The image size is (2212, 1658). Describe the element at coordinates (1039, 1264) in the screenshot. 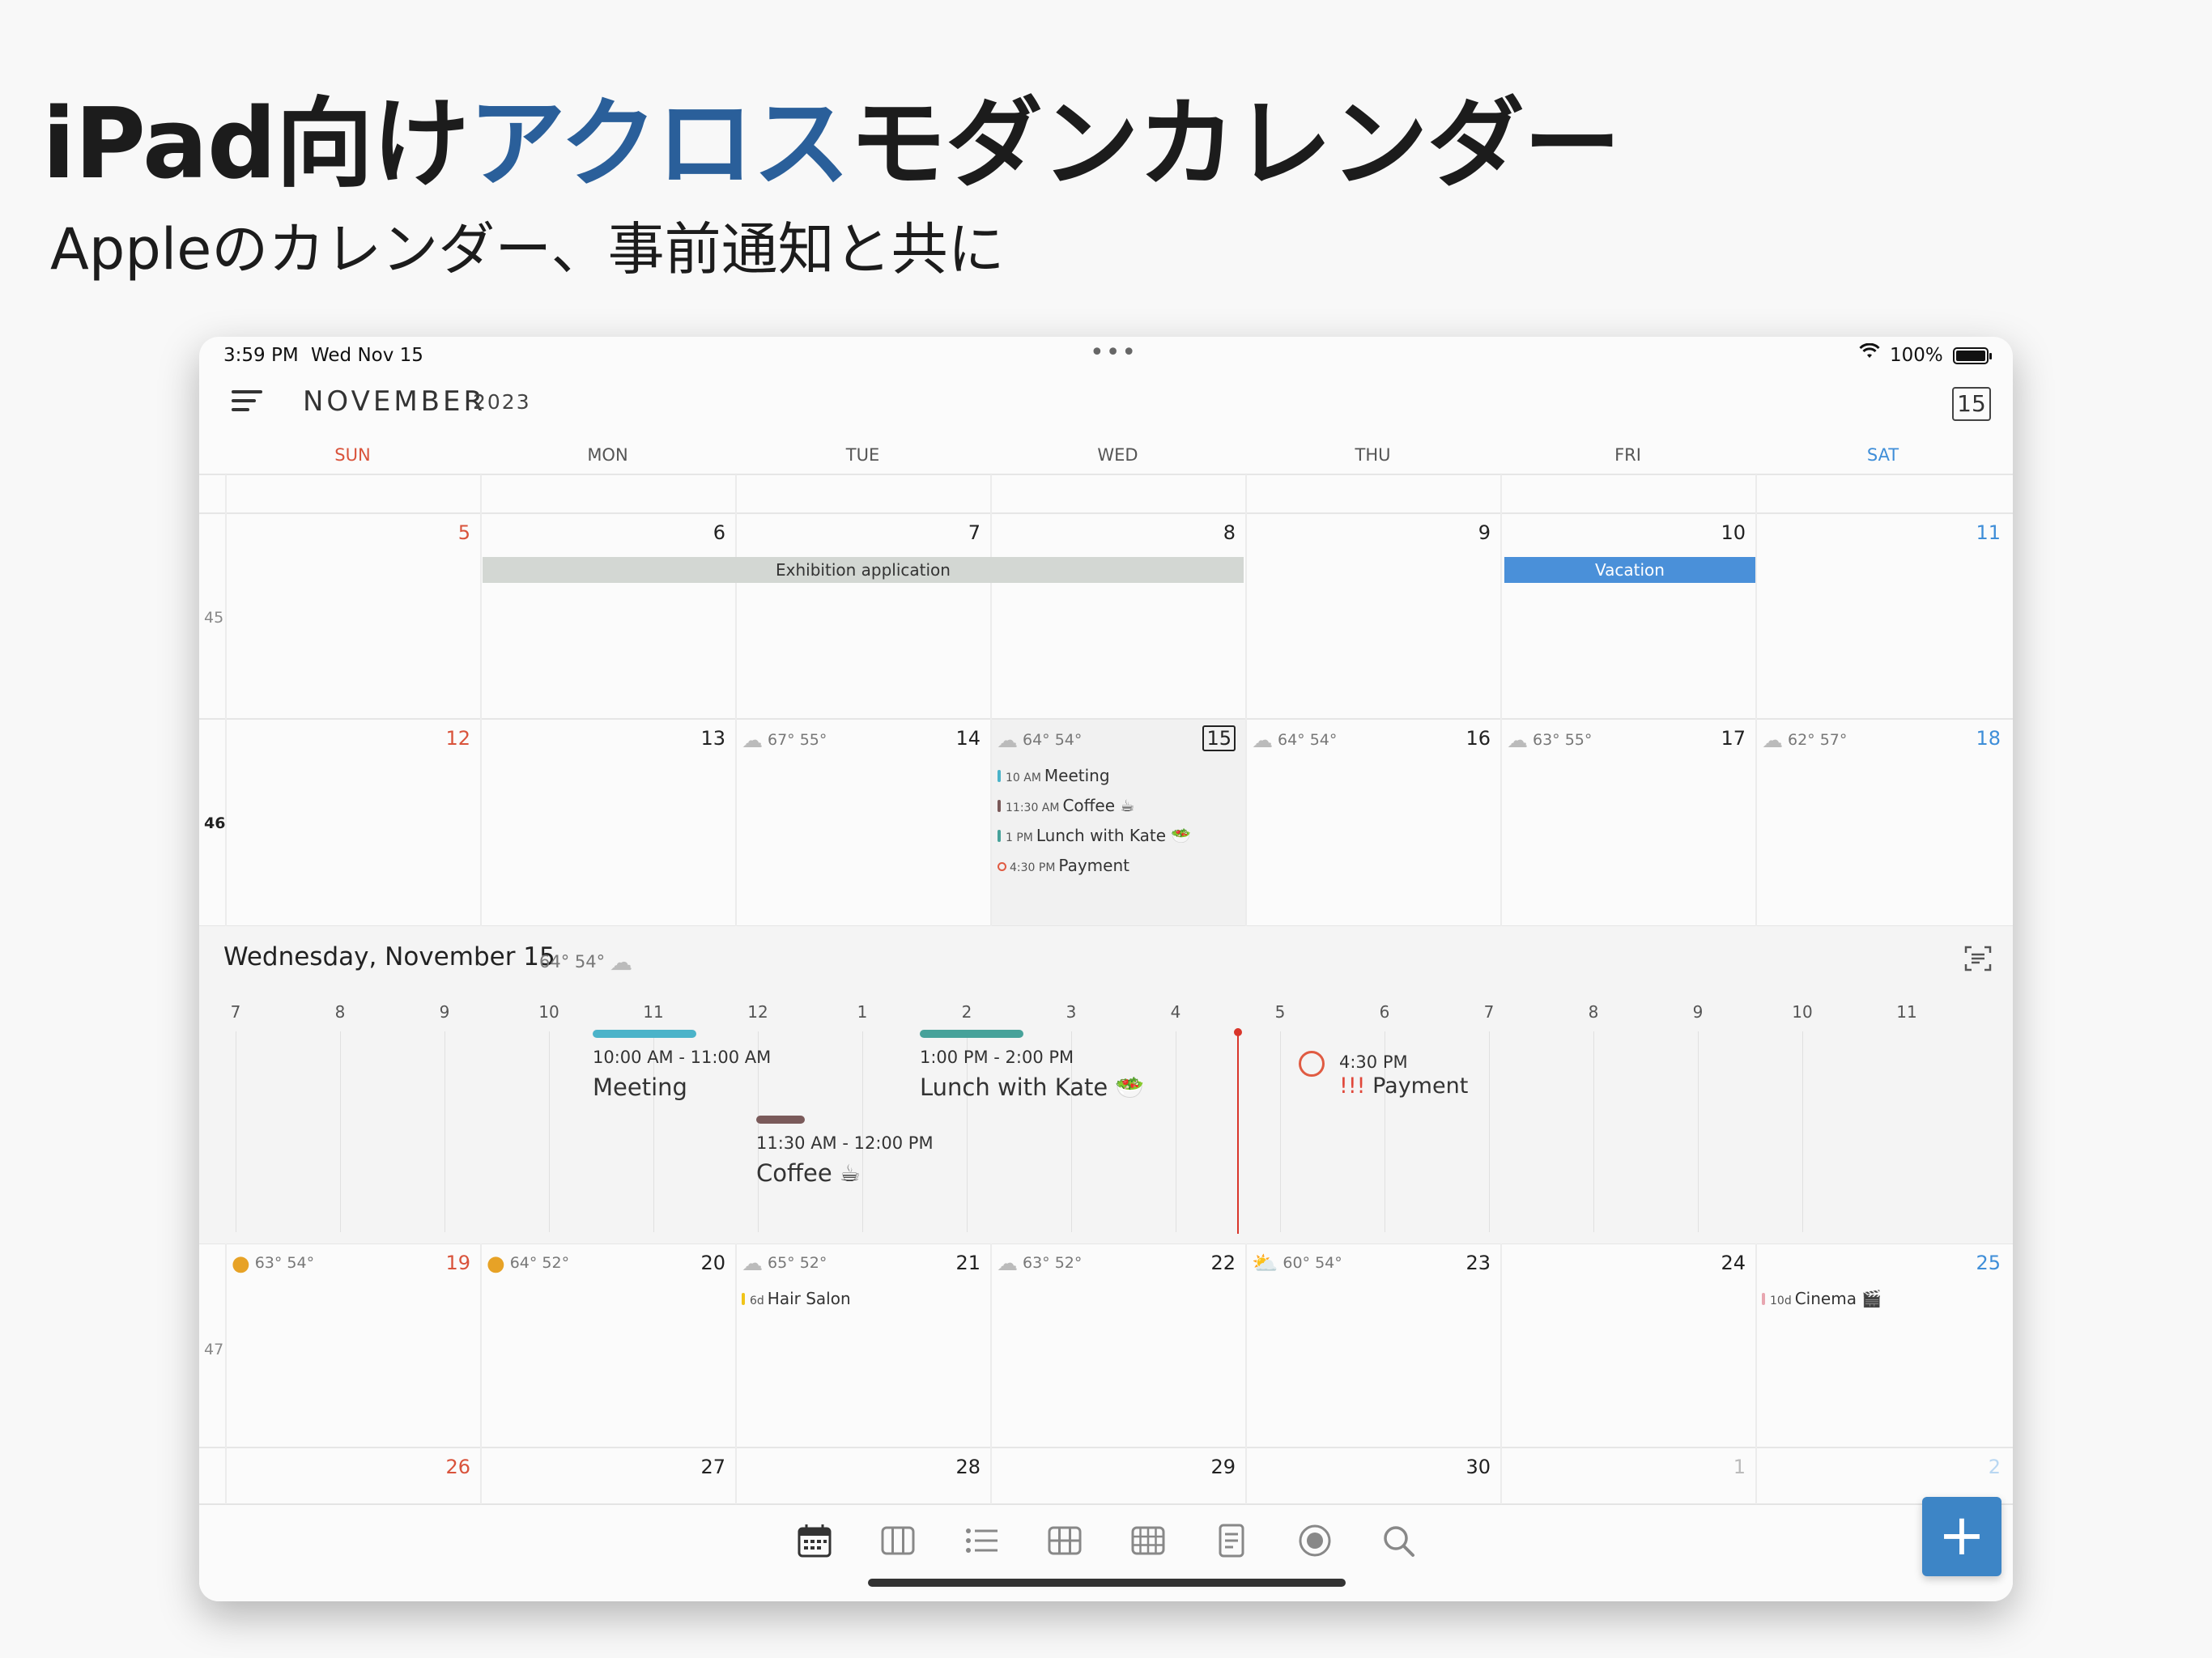

I see `weather-badge: ☁ 63° 52°` at that location.